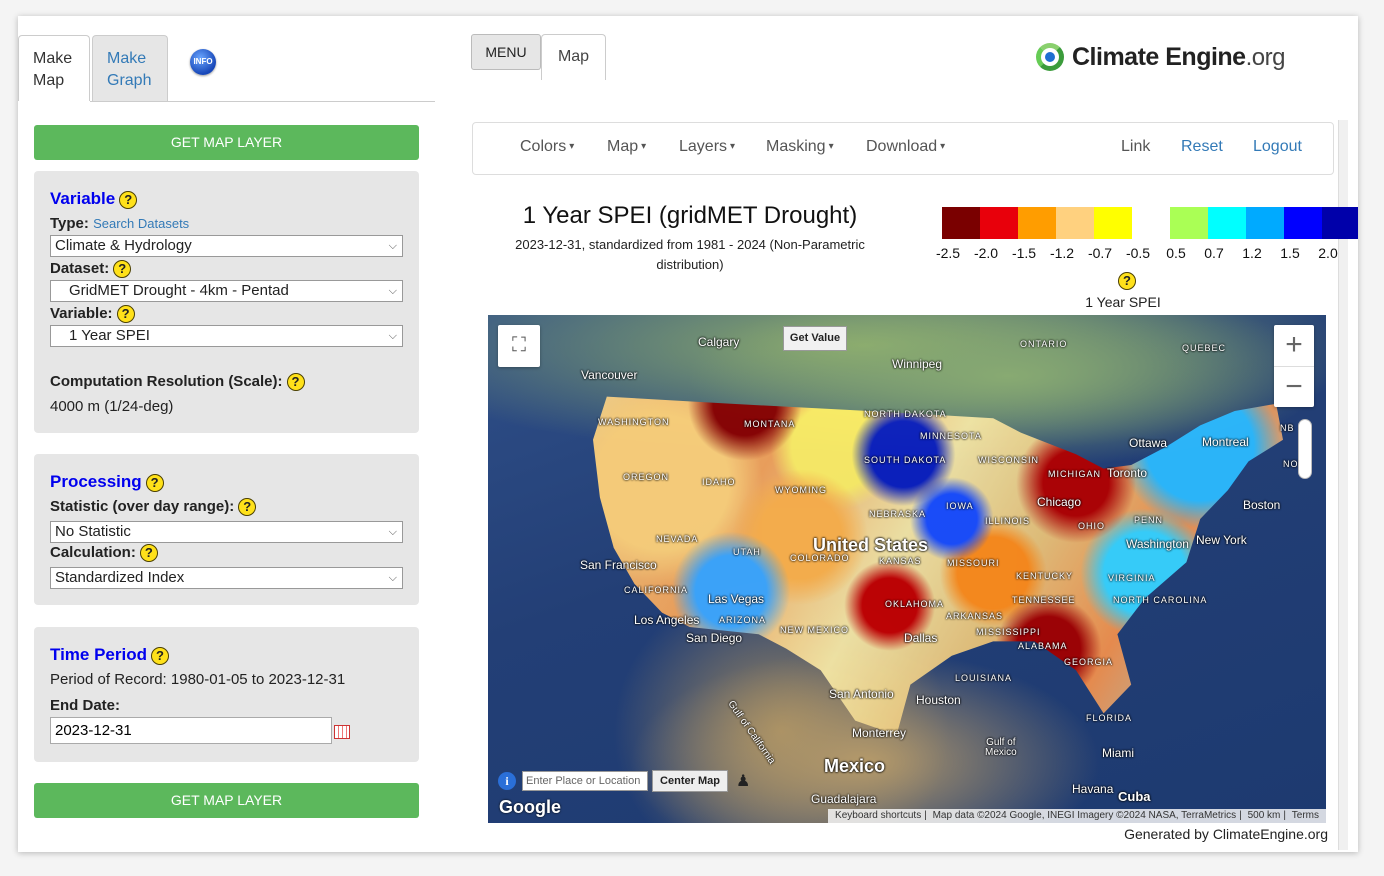 The image size is (1384, 876). What do you see at coordinates (770, 424) in the screenshot?
I see `map-label-montana: MONTANA` at bounding box center [770, 424].